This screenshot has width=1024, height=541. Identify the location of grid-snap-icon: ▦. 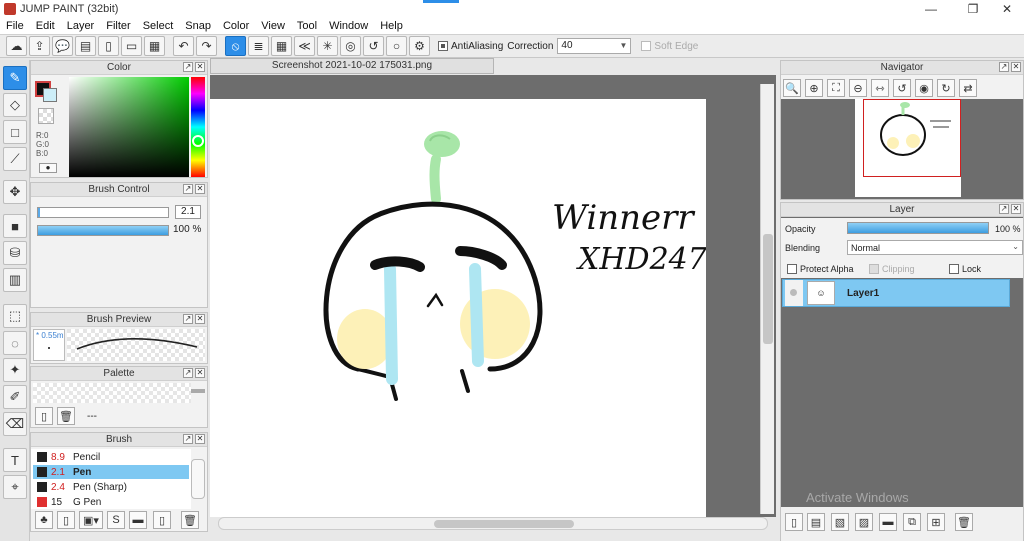
(281, 46).